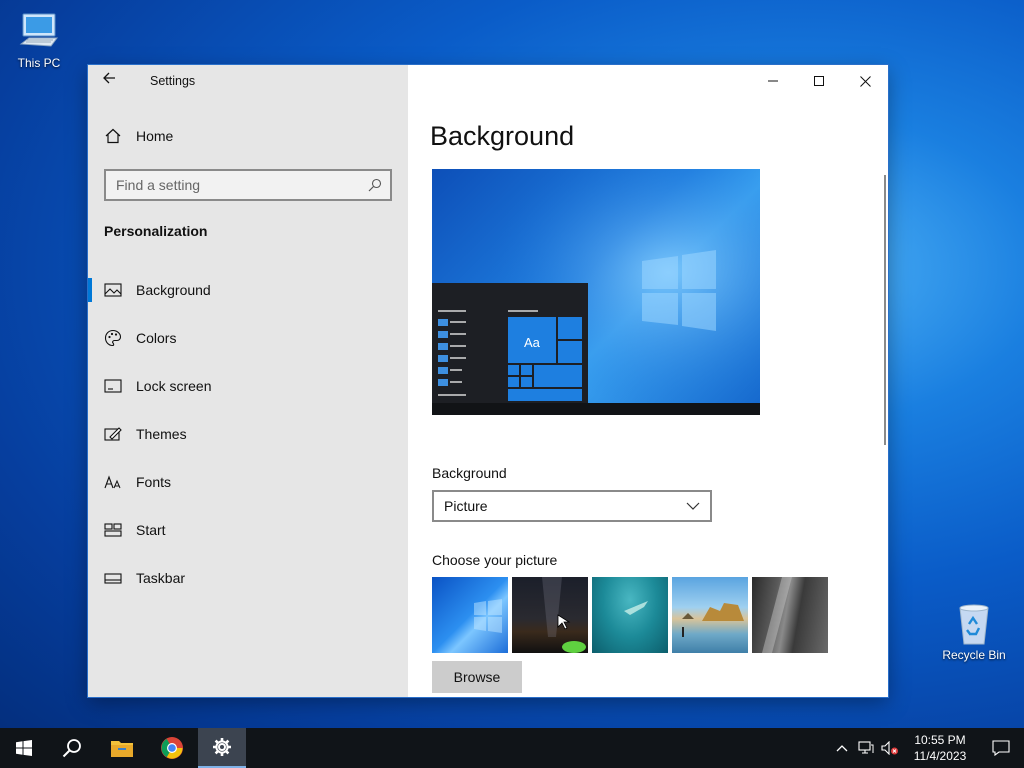  I want to click on minimize-icon, so click(773, 81).